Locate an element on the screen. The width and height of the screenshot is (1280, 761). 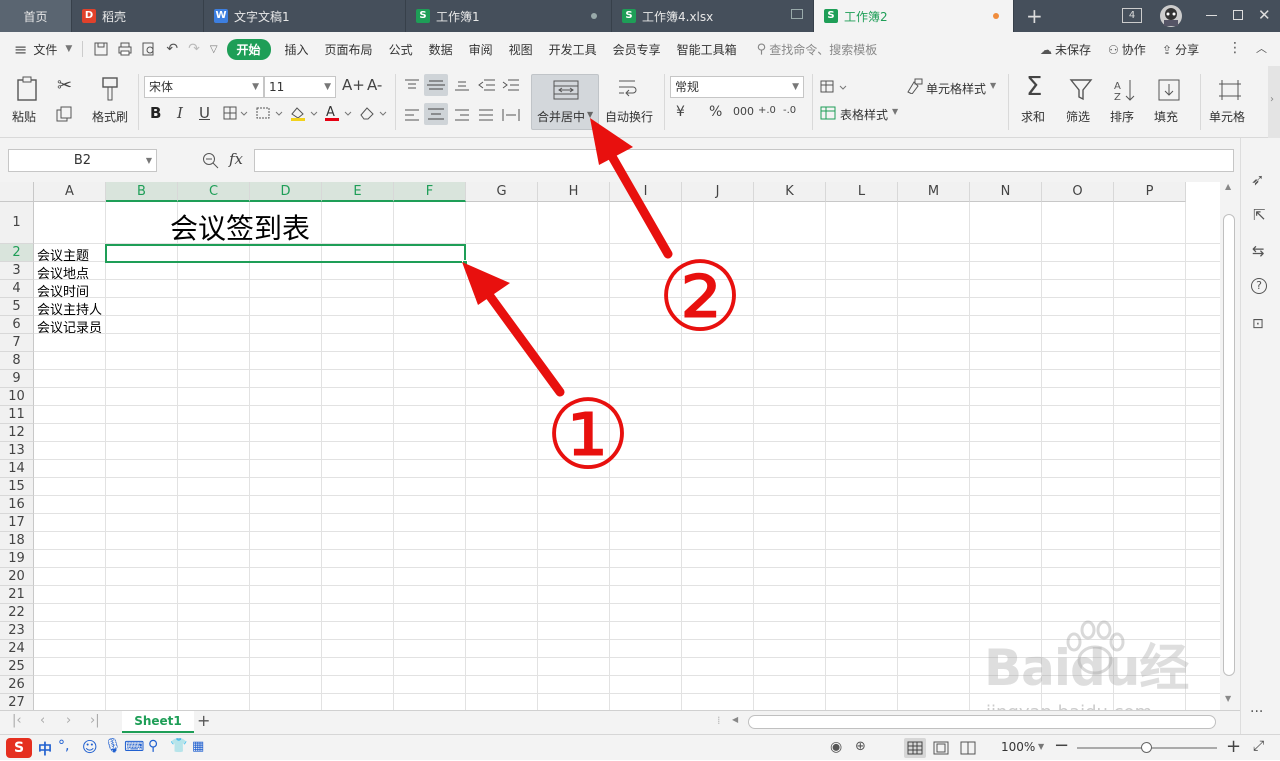
collapse-ribbon-icon: ︿ is located at coordinates (1261, 48).